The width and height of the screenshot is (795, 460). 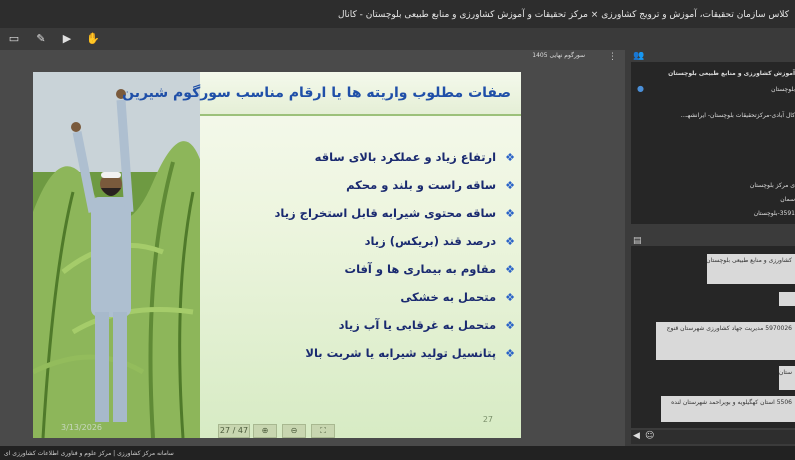 What do you see at coordinates (82, 427) in the screenshot?
I see `photo-date: 3/13/2026` at bounding box center [82, 427].